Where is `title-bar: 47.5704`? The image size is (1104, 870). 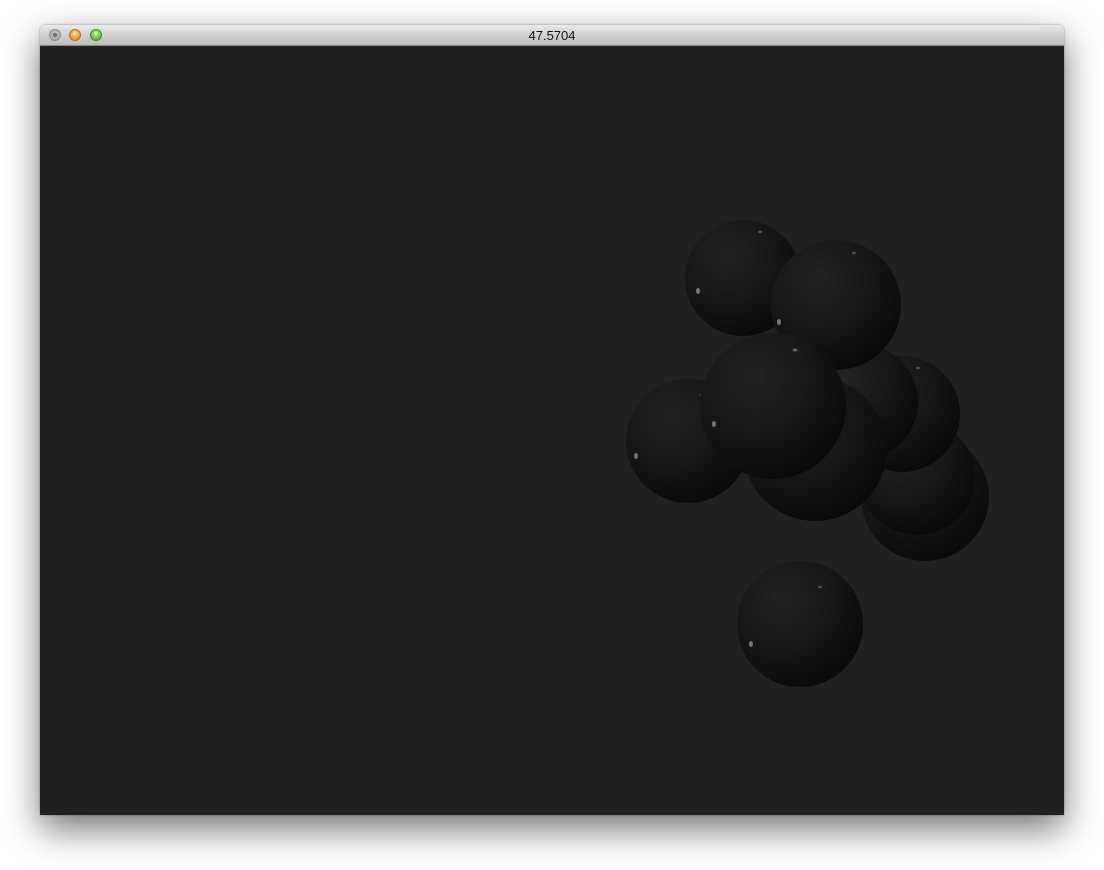 title-bar: 47.5704 is located at coordinates (552, 35).